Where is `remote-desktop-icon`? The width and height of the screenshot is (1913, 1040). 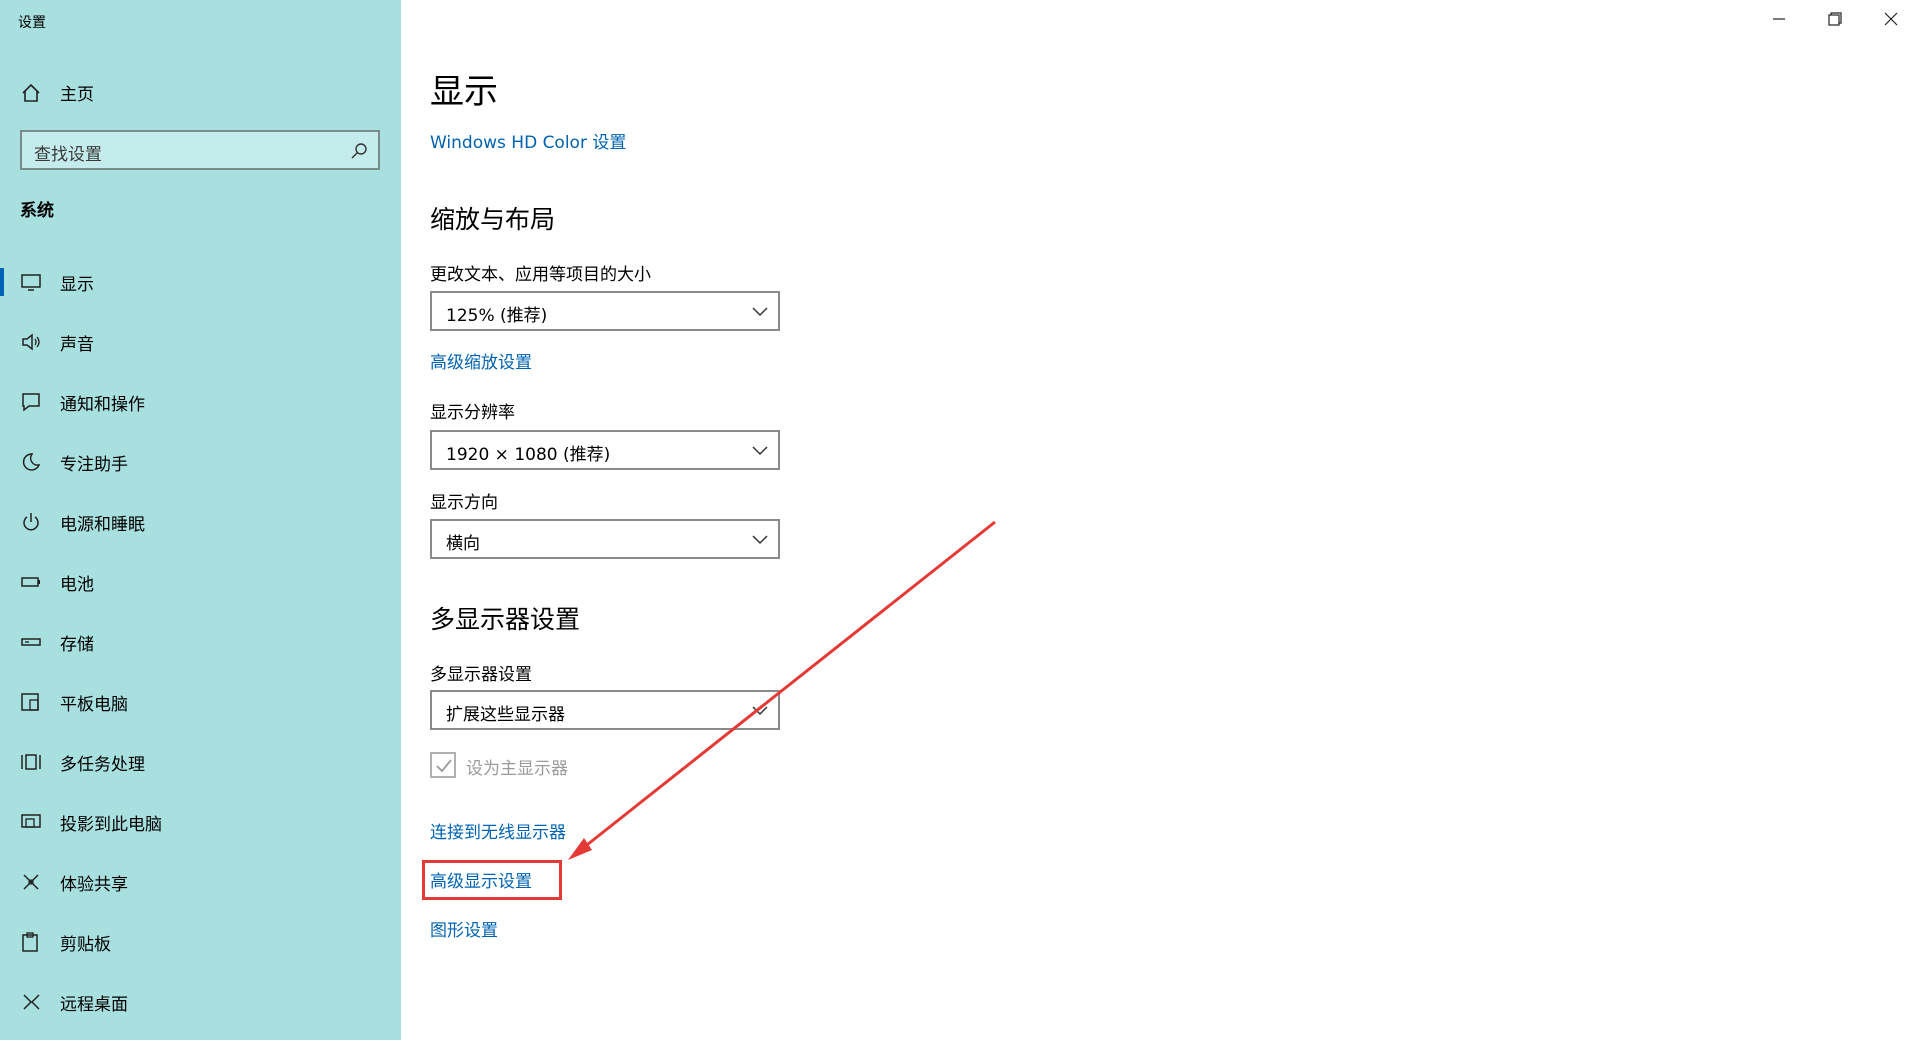
remote-desktop-icon is located at coordinates (31, 1002).